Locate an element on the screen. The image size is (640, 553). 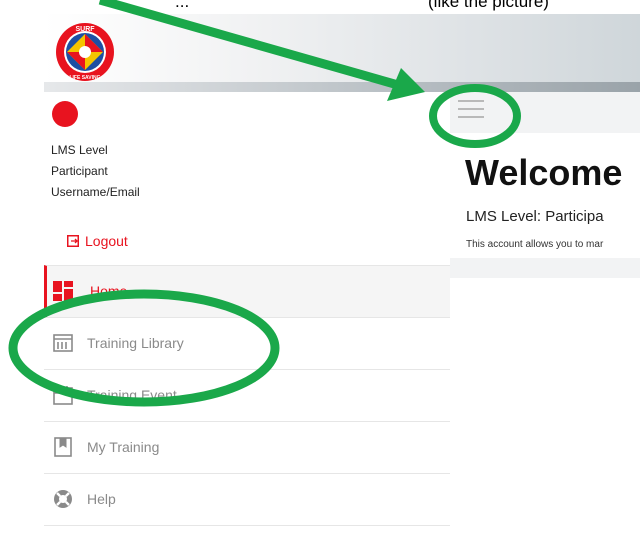
nav-item-label: Training Library is located at coordinates (135, 343).